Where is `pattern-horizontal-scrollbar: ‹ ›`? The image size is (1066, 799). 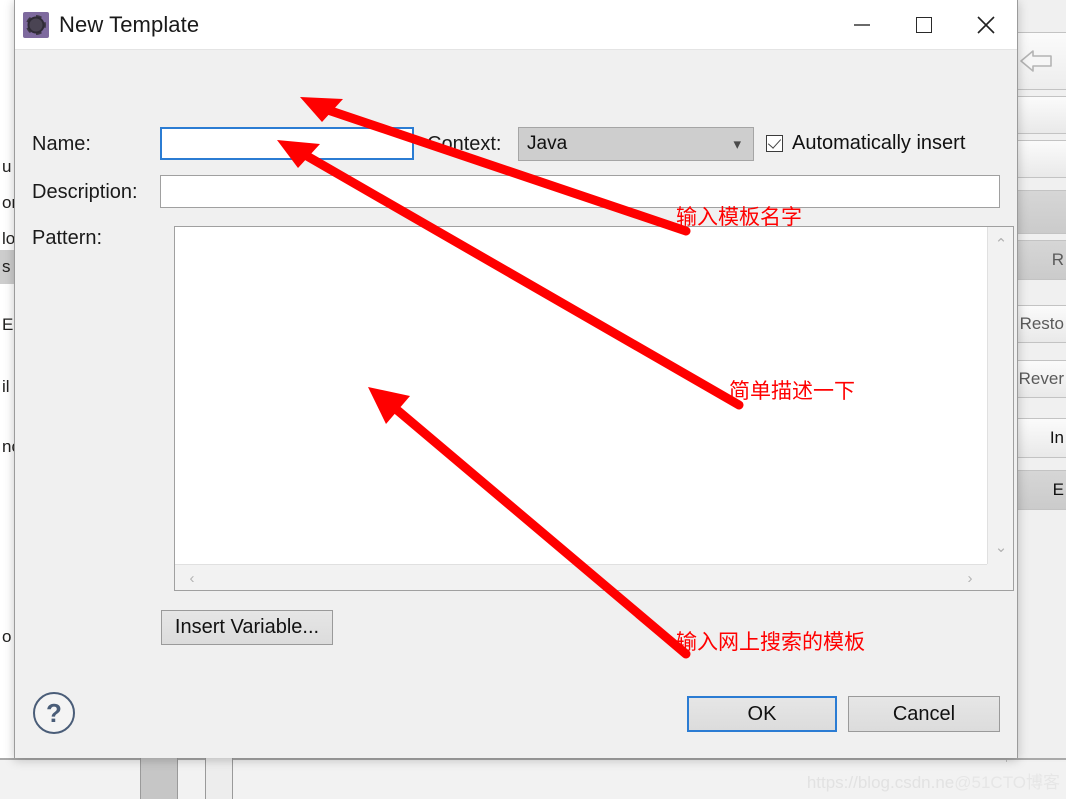 pattern-horizontal-scrollbar: ‹ › is located at coordinates (581, 577).